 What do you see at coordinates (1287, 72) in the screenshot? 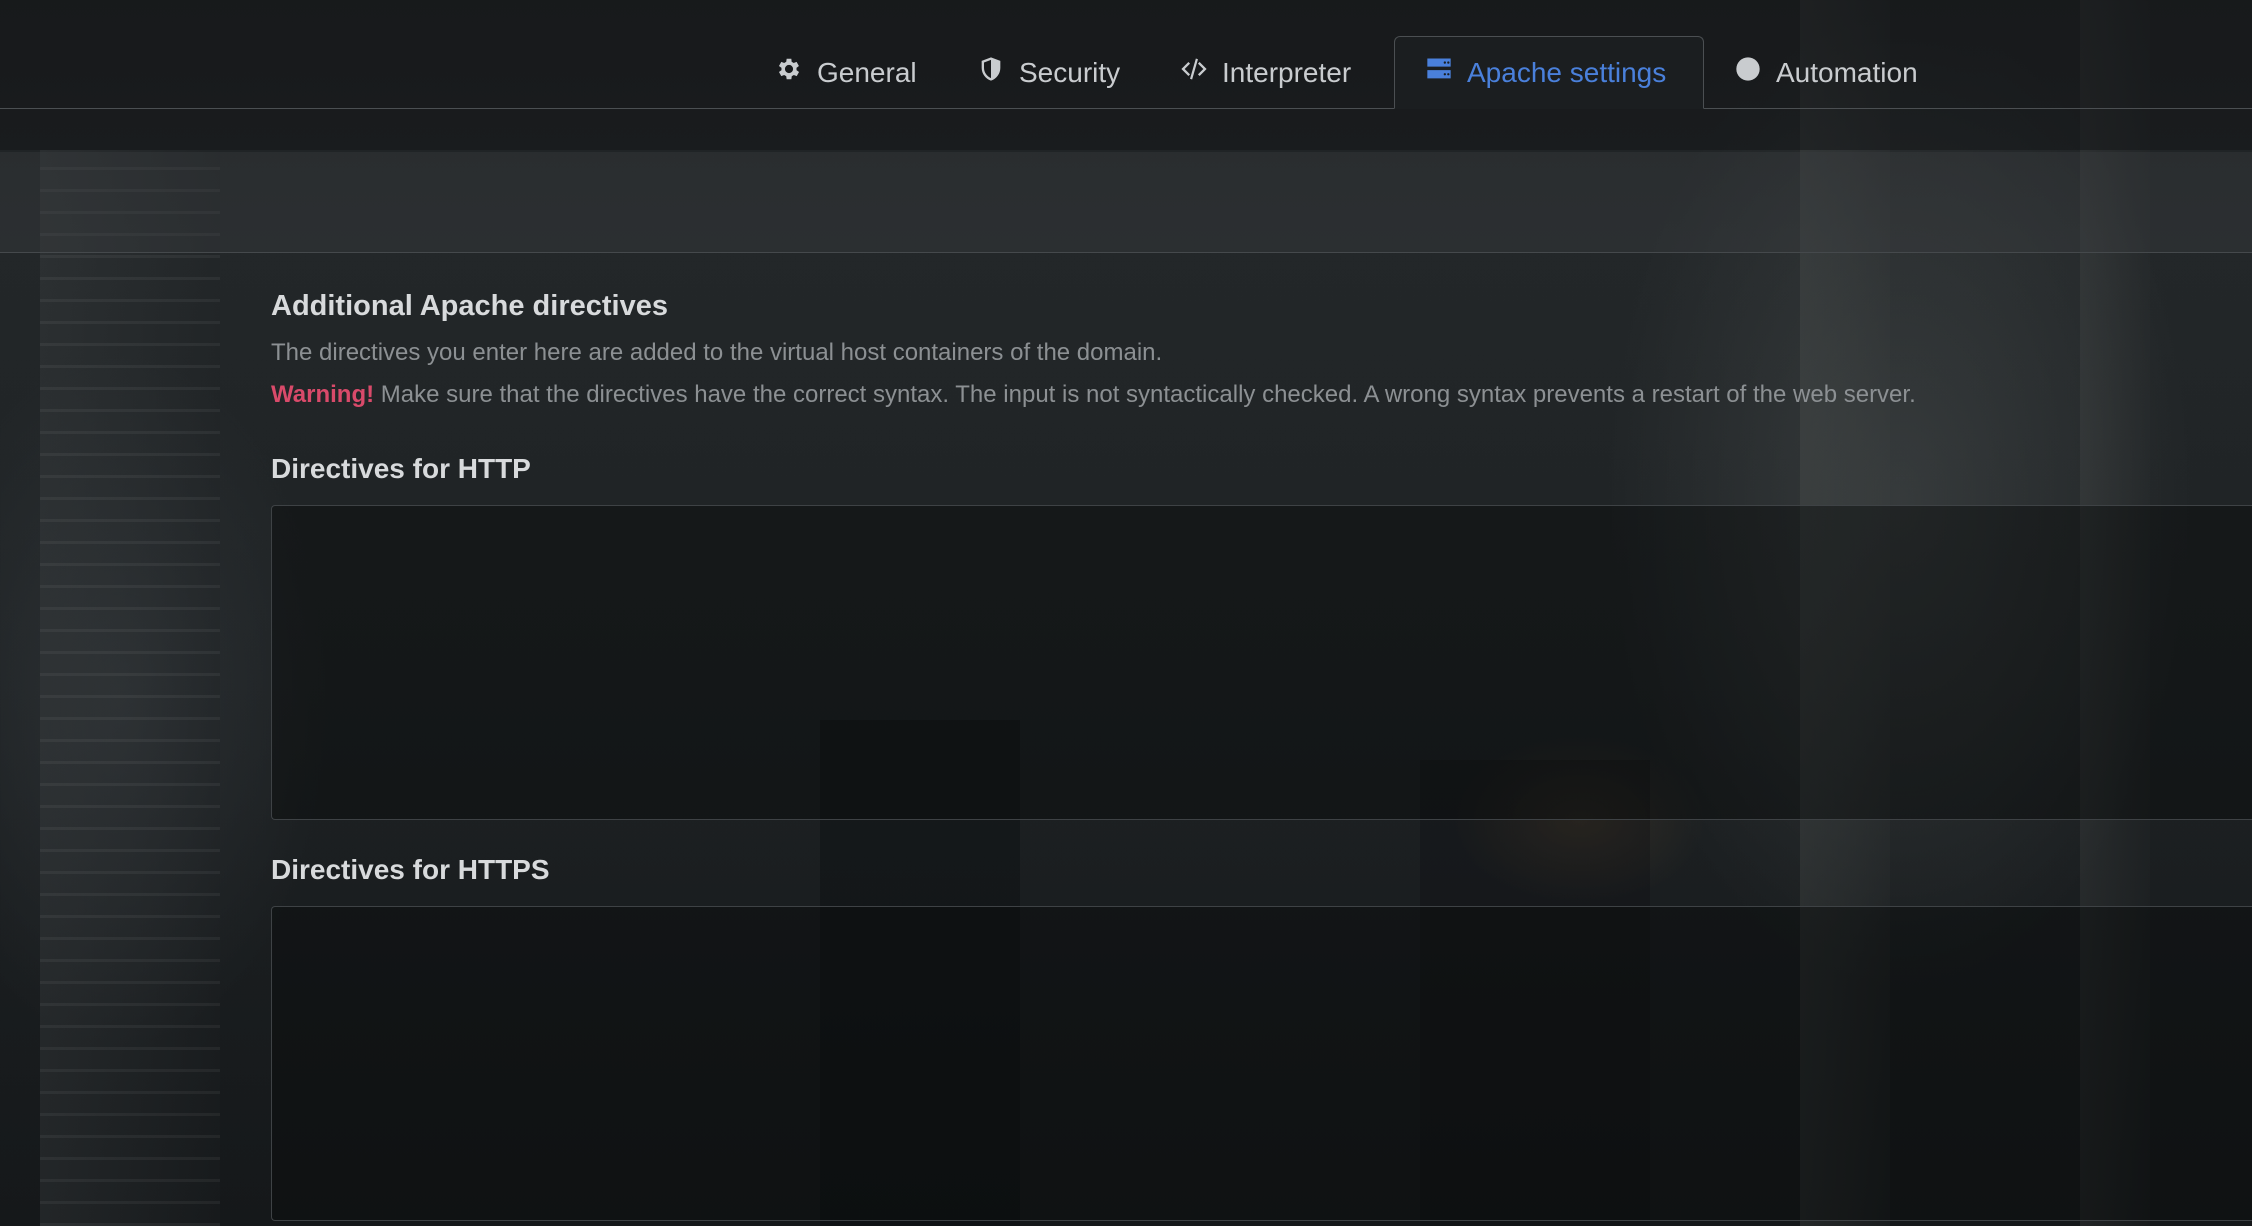
I see `tab-label: Interpreter` at bounding box center [1287, 72].